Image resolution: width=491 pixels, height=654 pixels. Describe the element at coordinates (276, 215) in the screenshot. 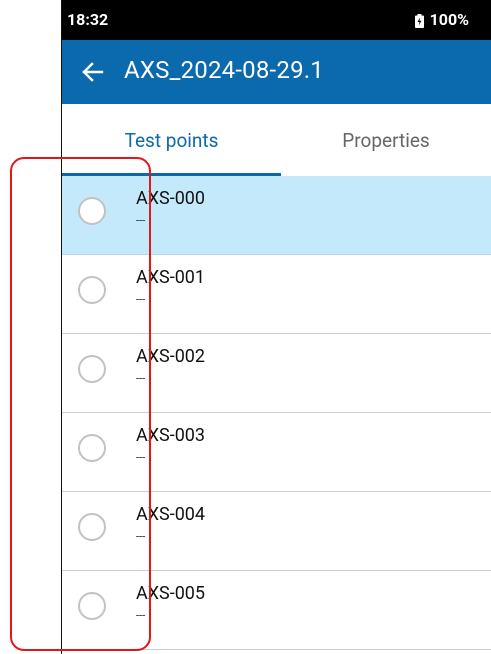

I see `list-item: AXS-000 ---` at that location.